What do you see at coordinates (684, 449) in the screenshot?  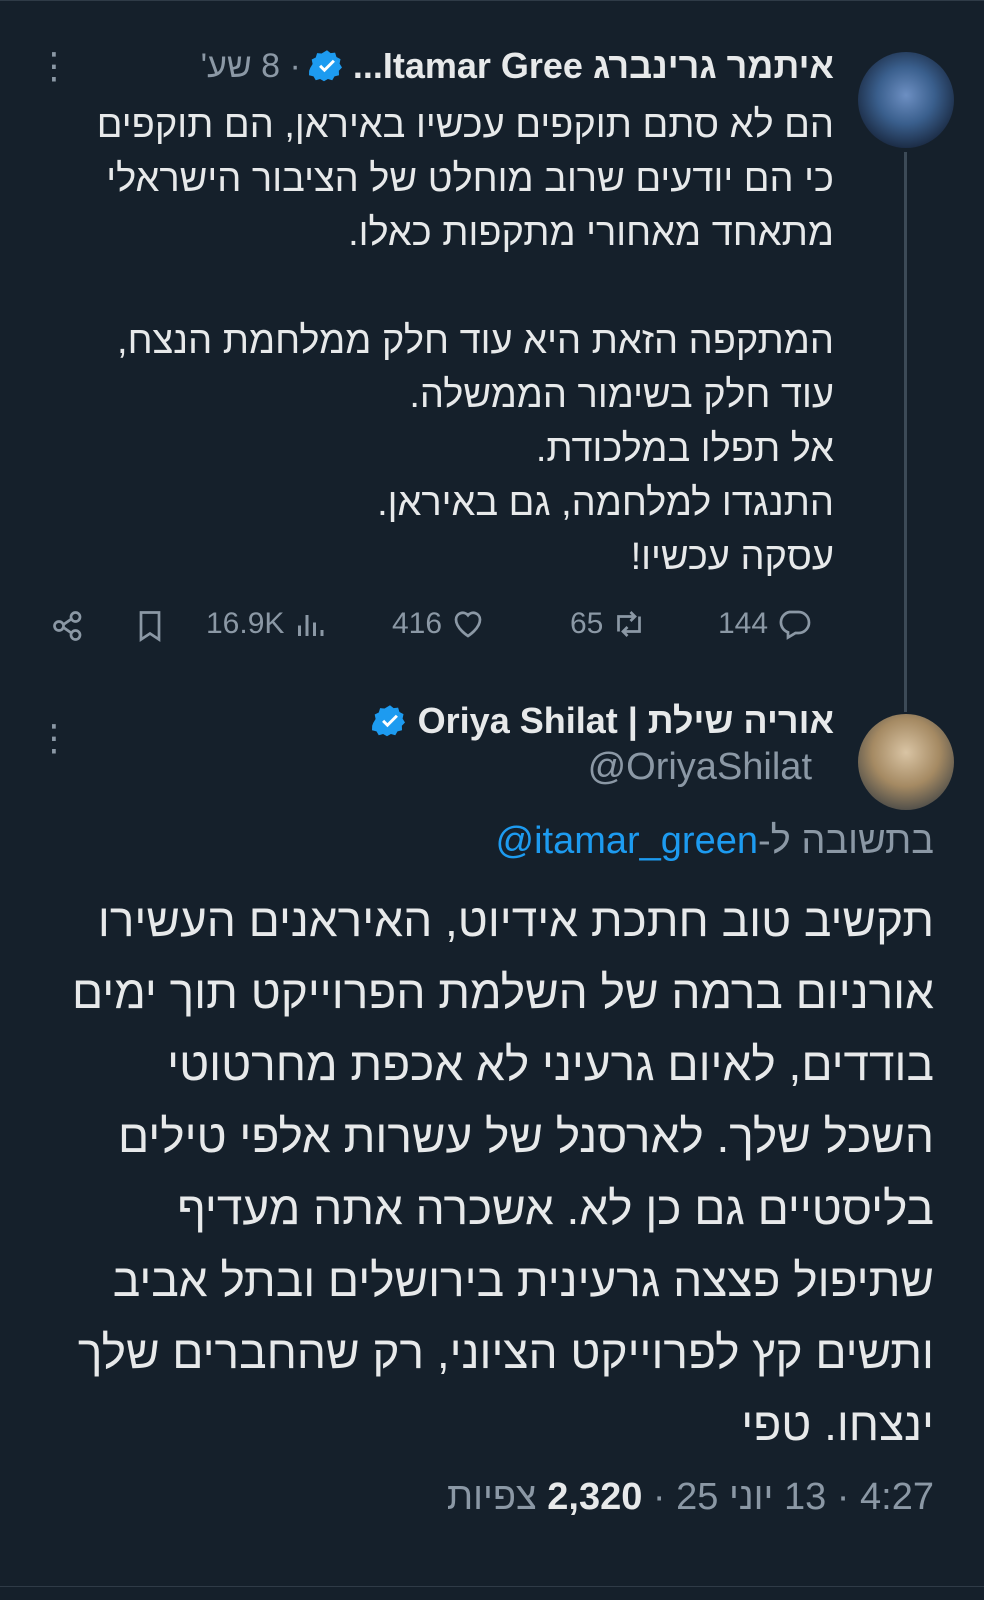 I see `text-line: אל תפלו במלכודת.` at bounding box center [684, 449].